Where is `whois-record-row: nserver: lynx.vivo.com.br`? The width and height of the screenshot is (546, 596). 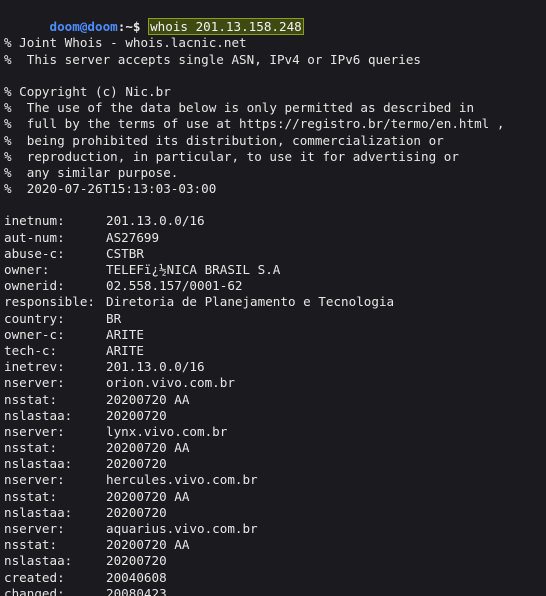
whois-record-row: nserver: lynx.vivo.com.br is located at coordinates (275, 432).